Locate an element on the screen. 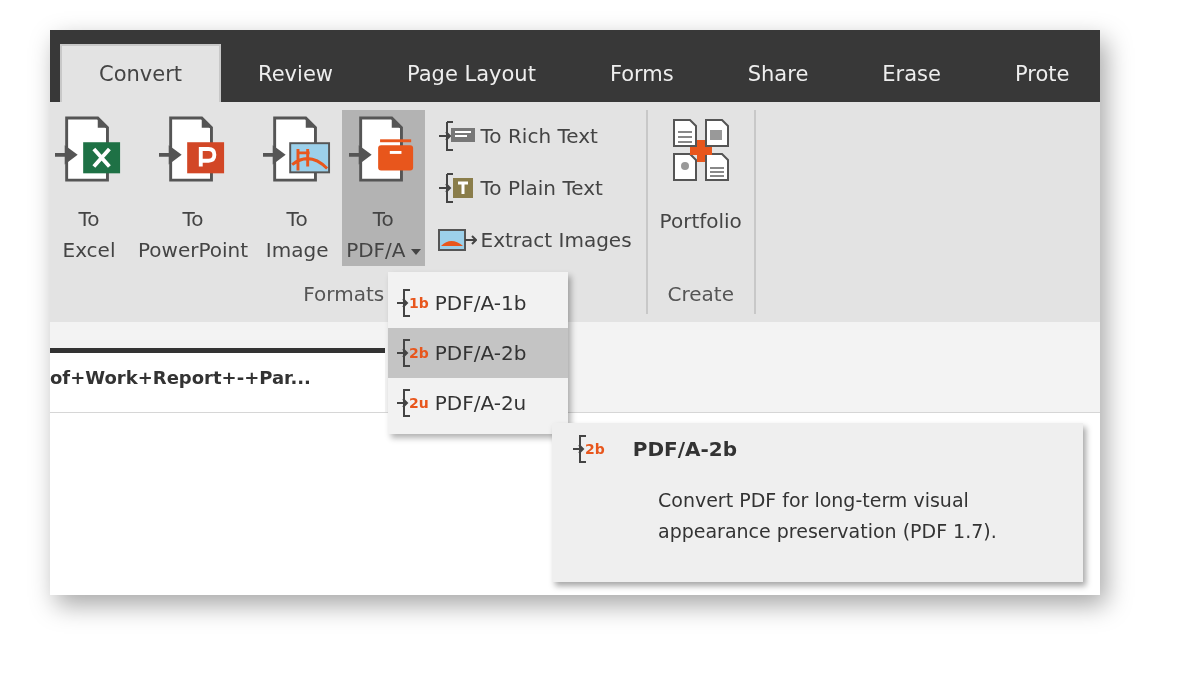 This screenshot has width=1200, height=675. menu-item-label: PDF/A-1b is located at coordinates (480, 303).